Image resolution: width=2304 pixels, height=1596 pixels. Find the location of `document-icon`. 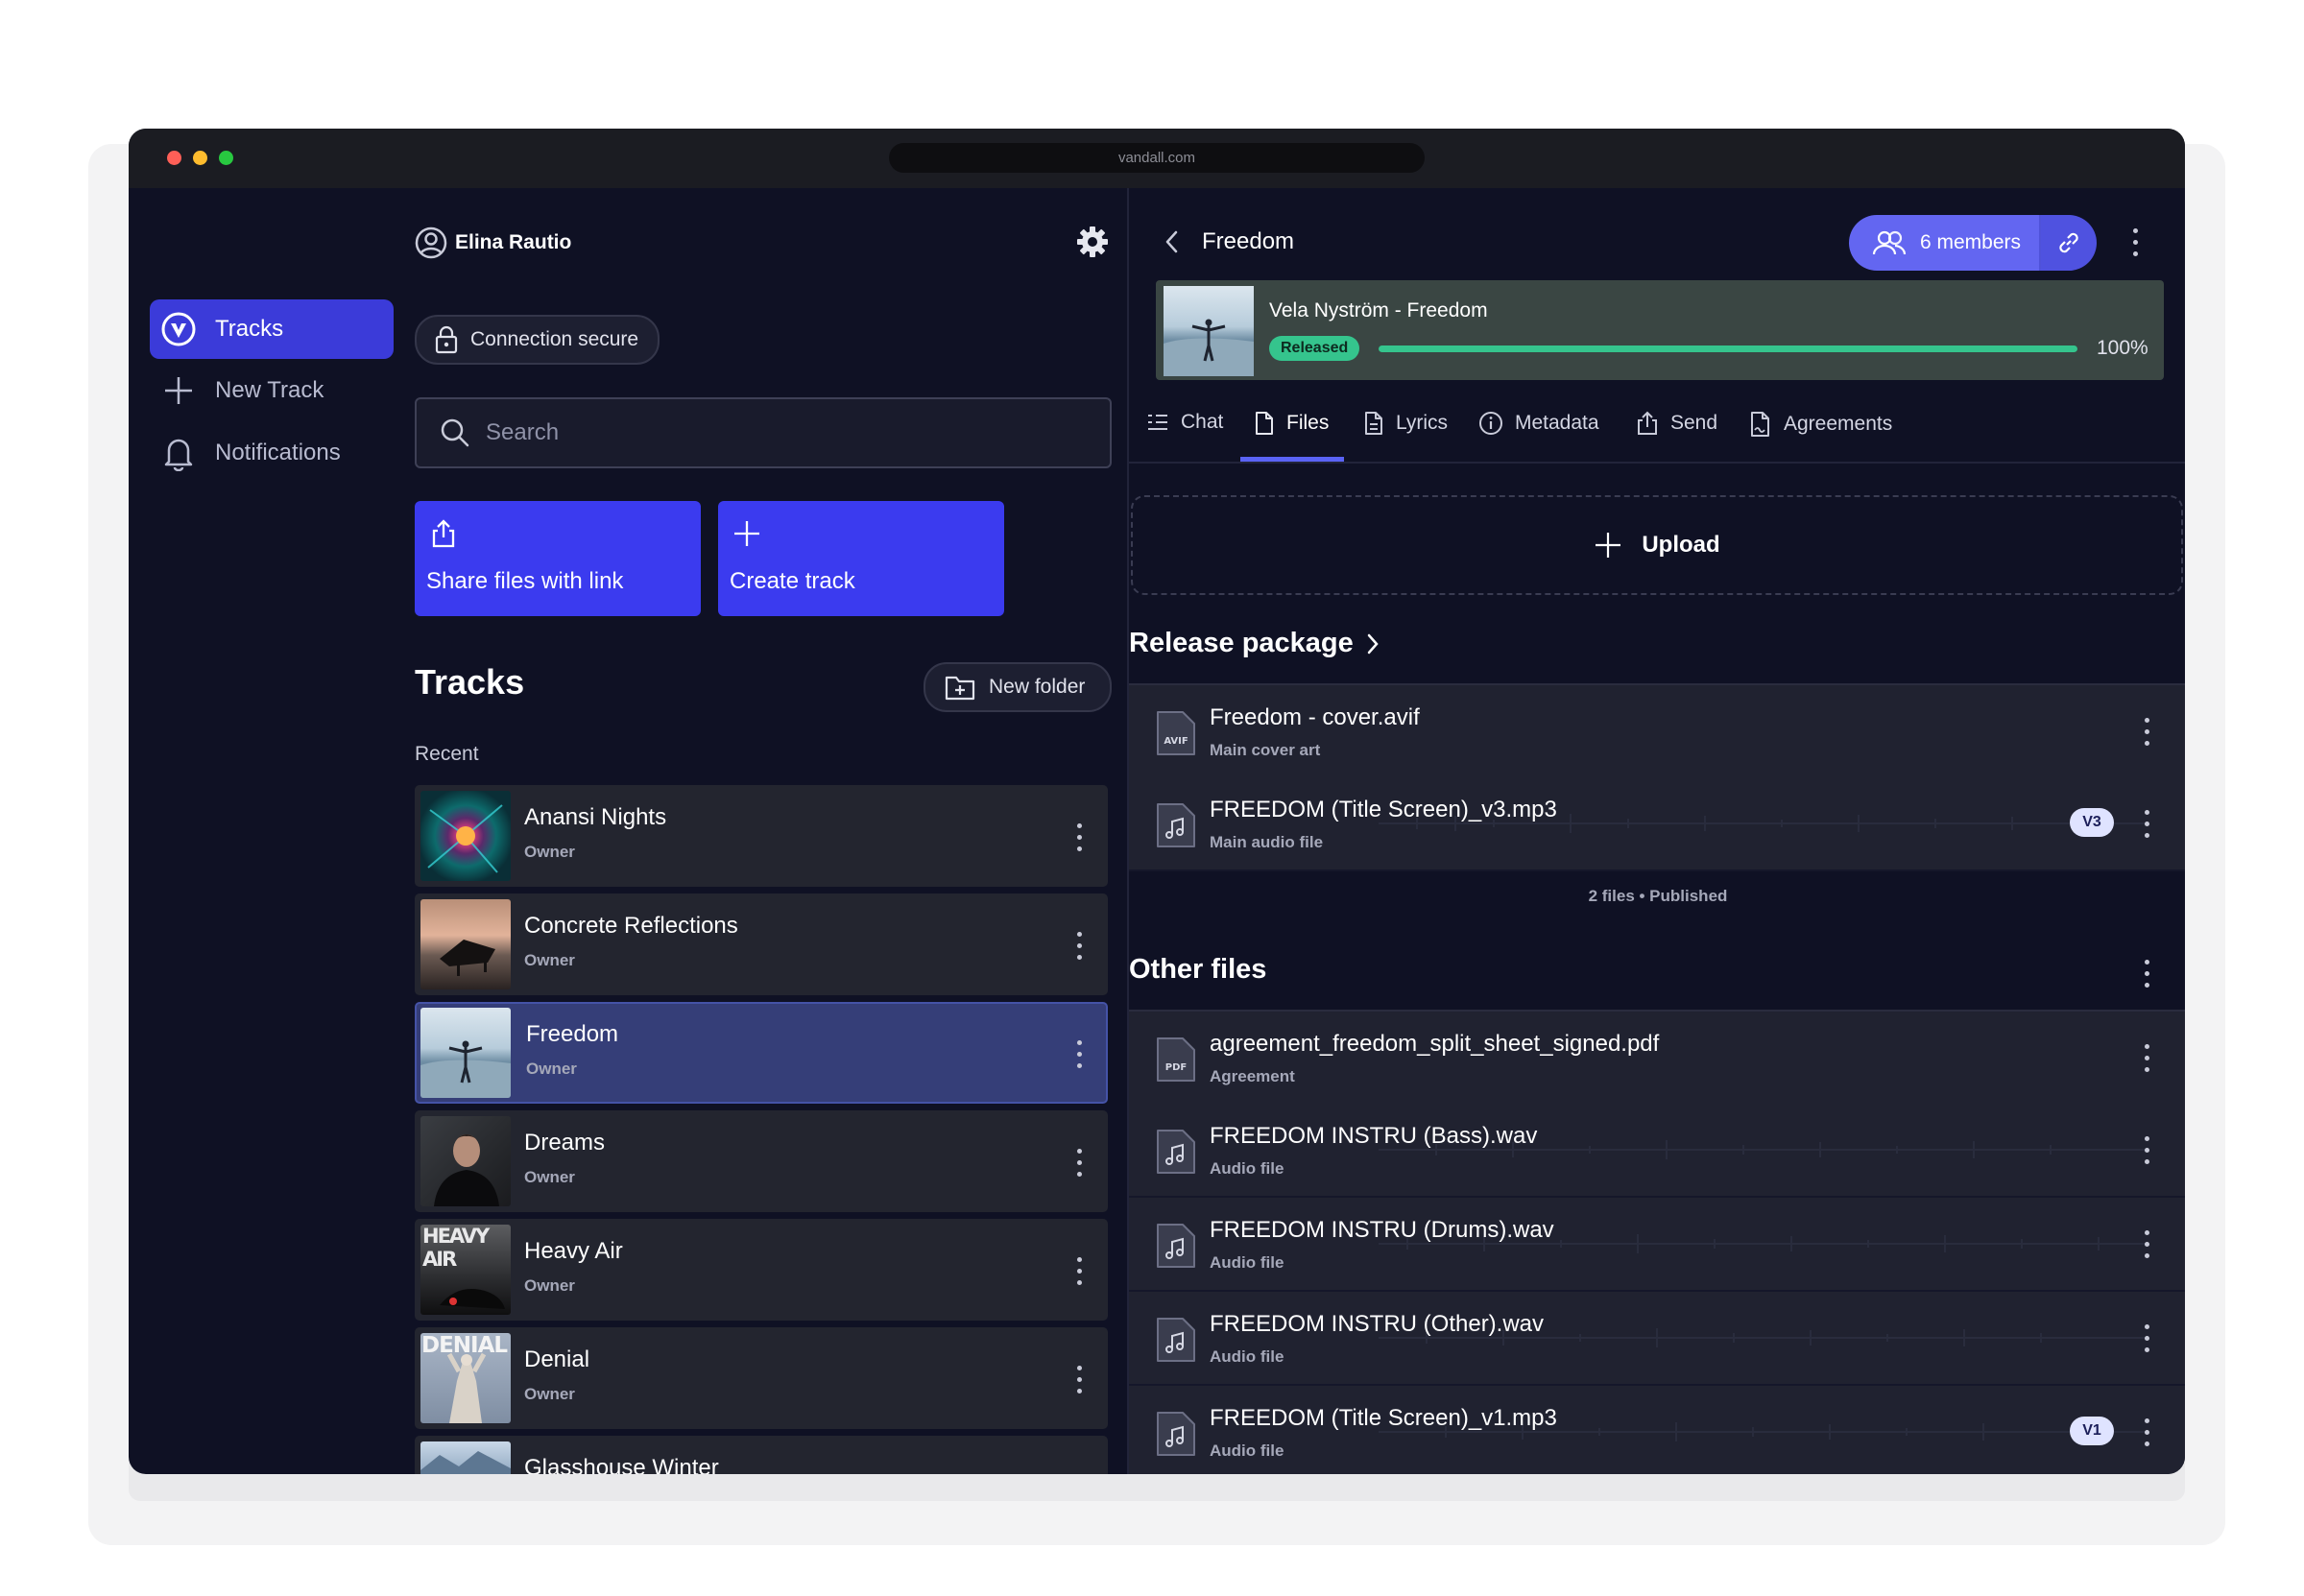

document-icon is located at coordinates (1373, 423).